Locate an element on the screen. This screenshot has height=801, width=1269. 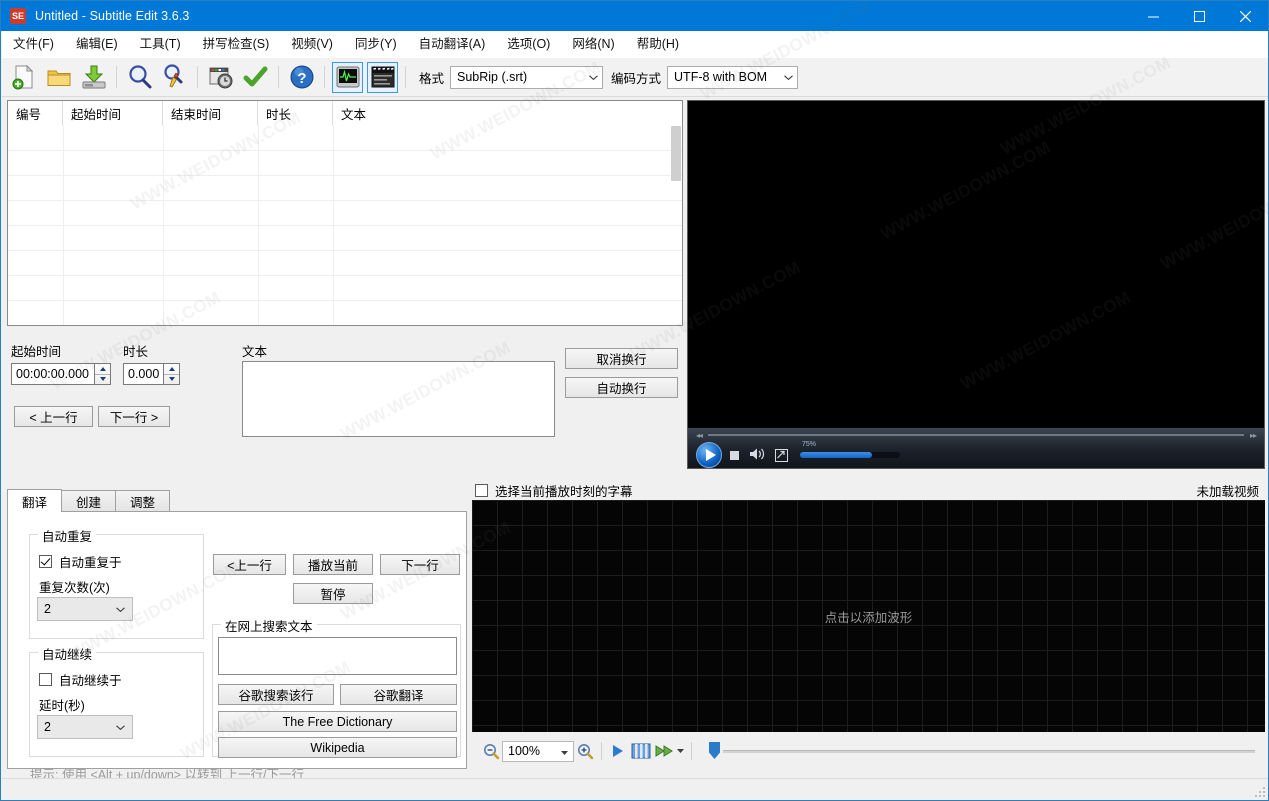
volume-track is located at coordinates (850, 455).